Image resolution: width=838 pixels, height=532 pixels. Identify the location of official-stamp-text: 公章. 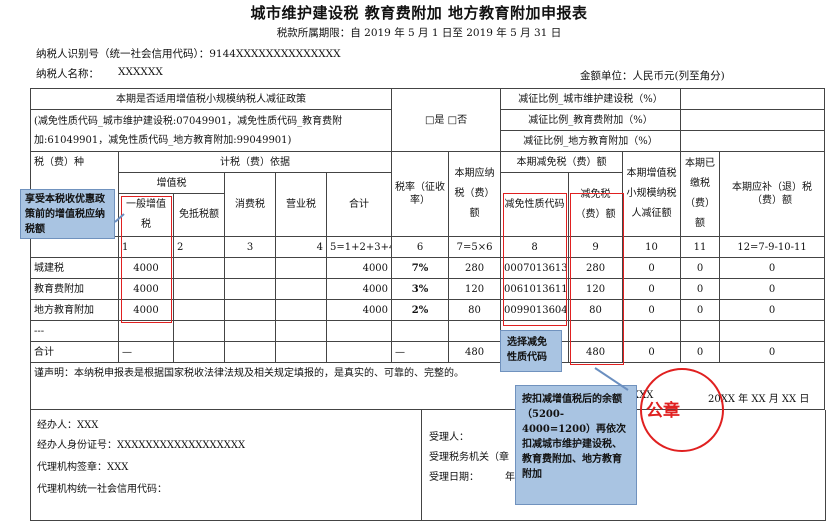
(663, 411).